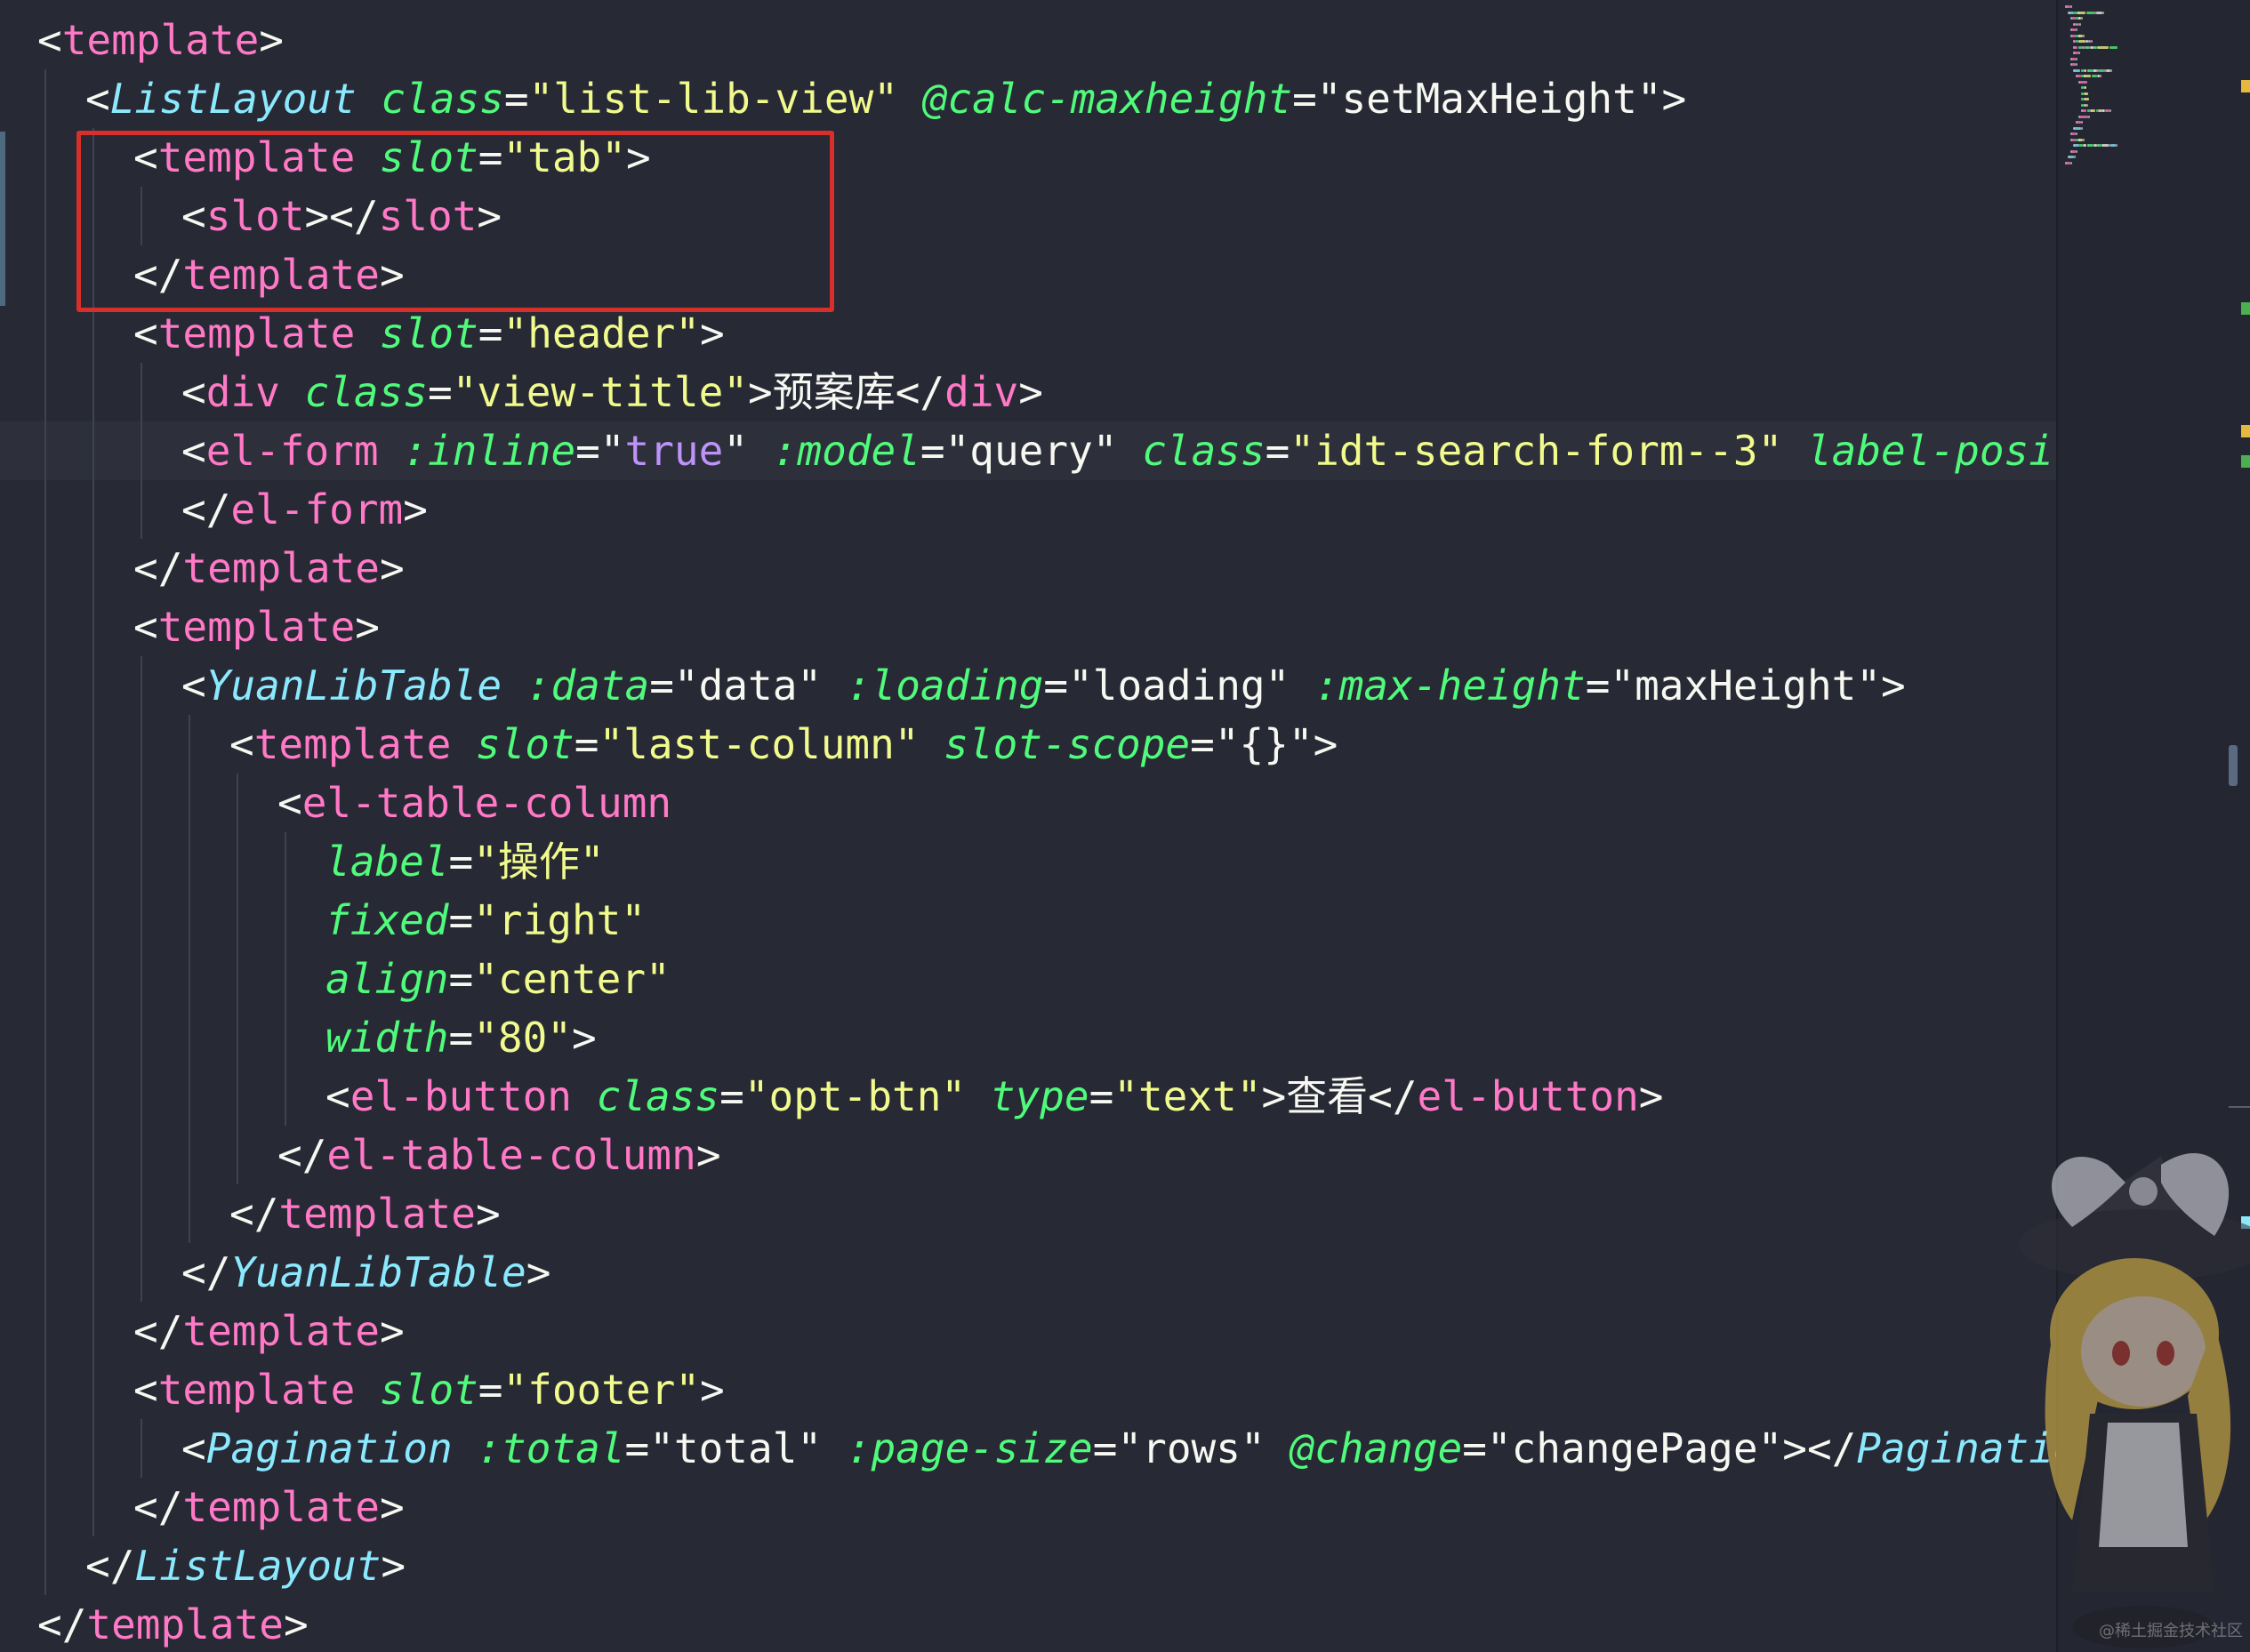 The height and width of the screenshot is (1652, 2250). I want to click on token-punctuation: ", so click(1105, 451).